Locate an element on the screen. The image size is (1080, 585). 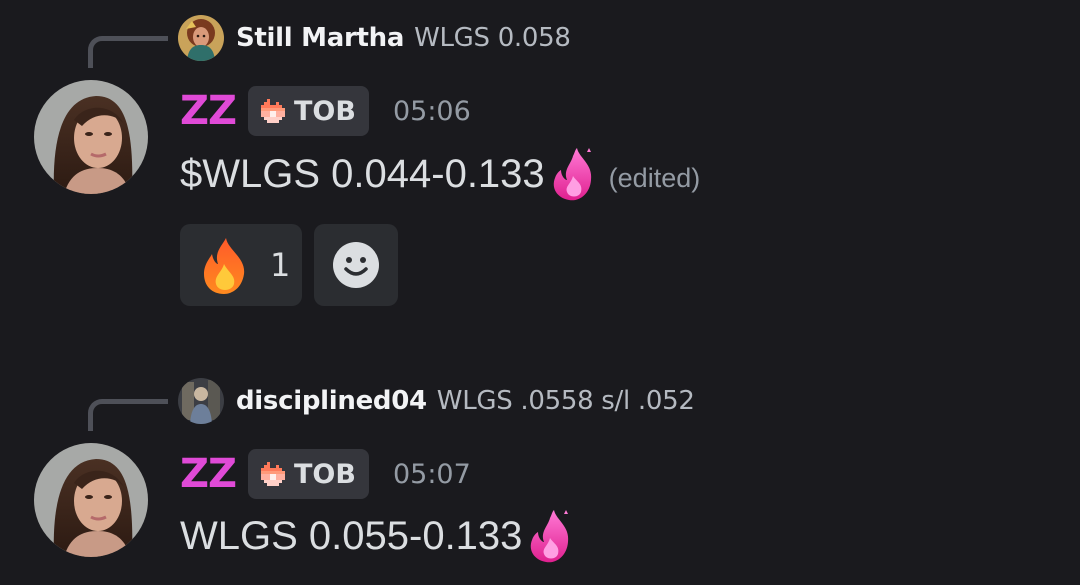
add-reaction-button is located at coordinates (356, 265).